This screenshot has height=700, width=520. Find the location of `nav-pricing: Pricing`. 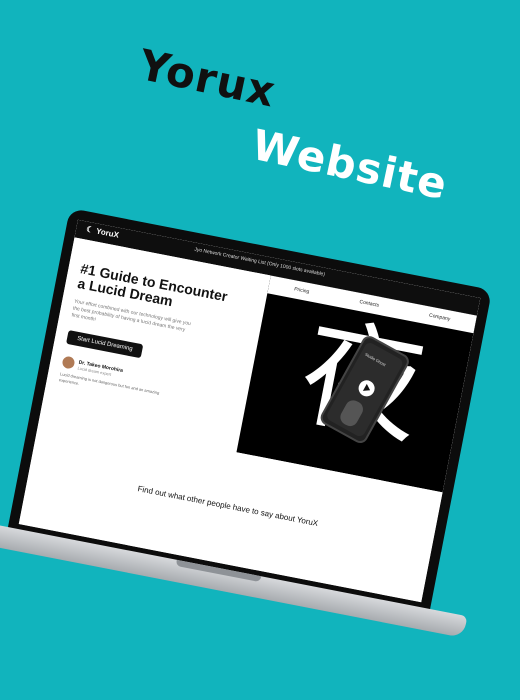

nav-pricing: Pricing is located at coordinates (302, 290).